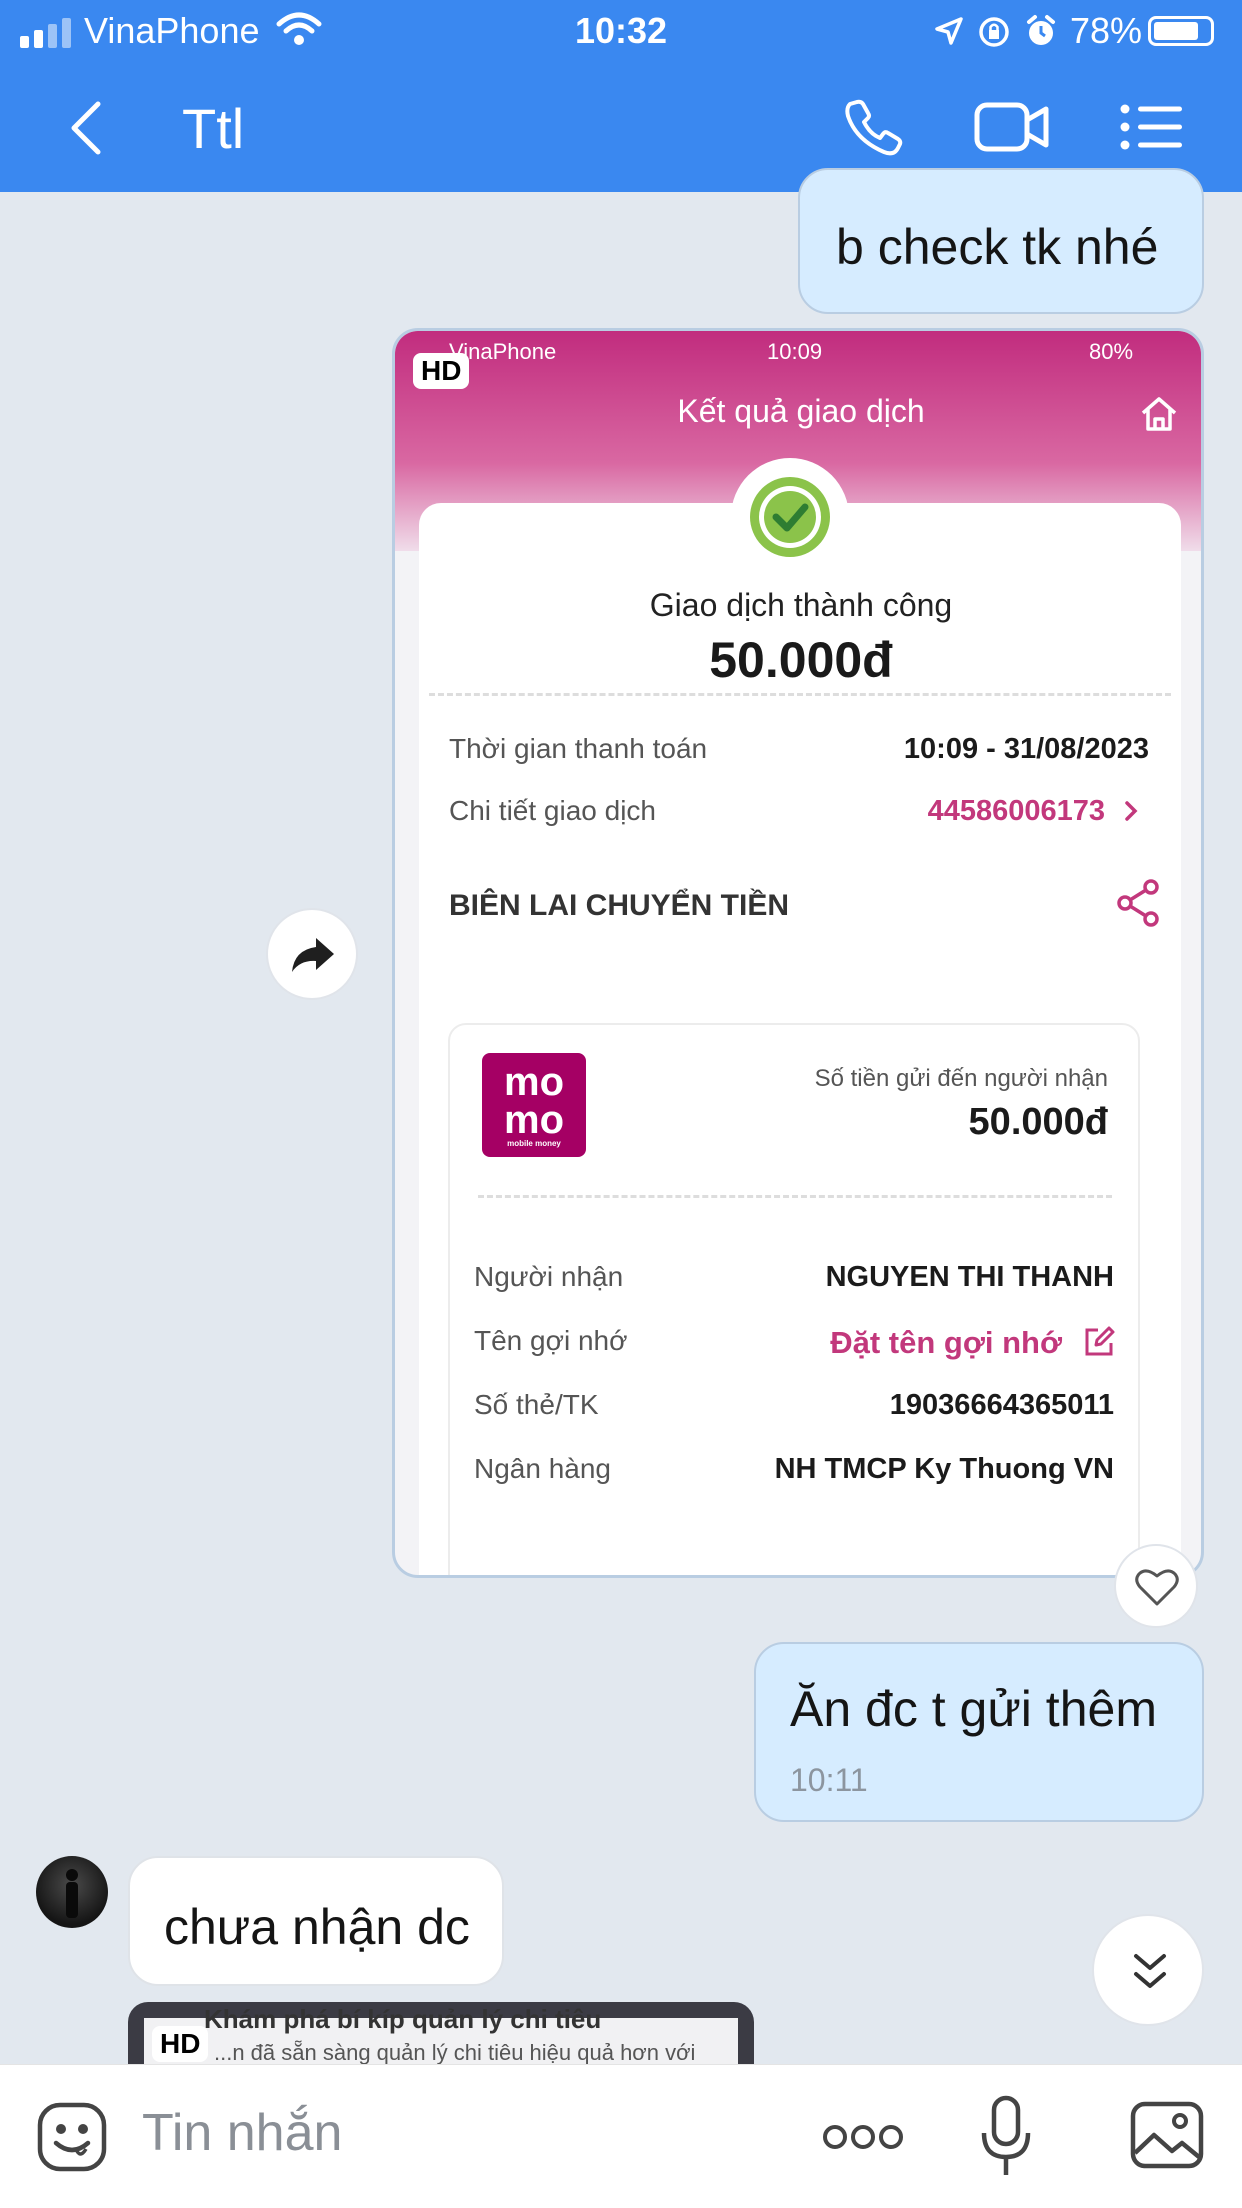 The height and width of the screenshot is (2208, 1242). Describe the element at coordinates (1111, 351) in the screenshot. I see `attachment-battery: 80%` at that location.